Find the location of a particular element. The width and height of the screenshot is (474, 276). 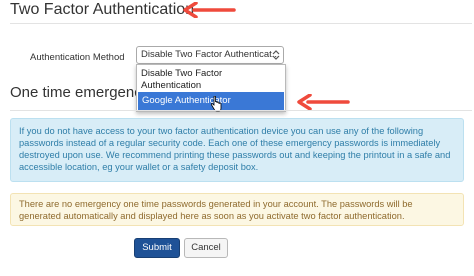

authentication-method-label: Authentication Method is located at coordinates (77, 57).